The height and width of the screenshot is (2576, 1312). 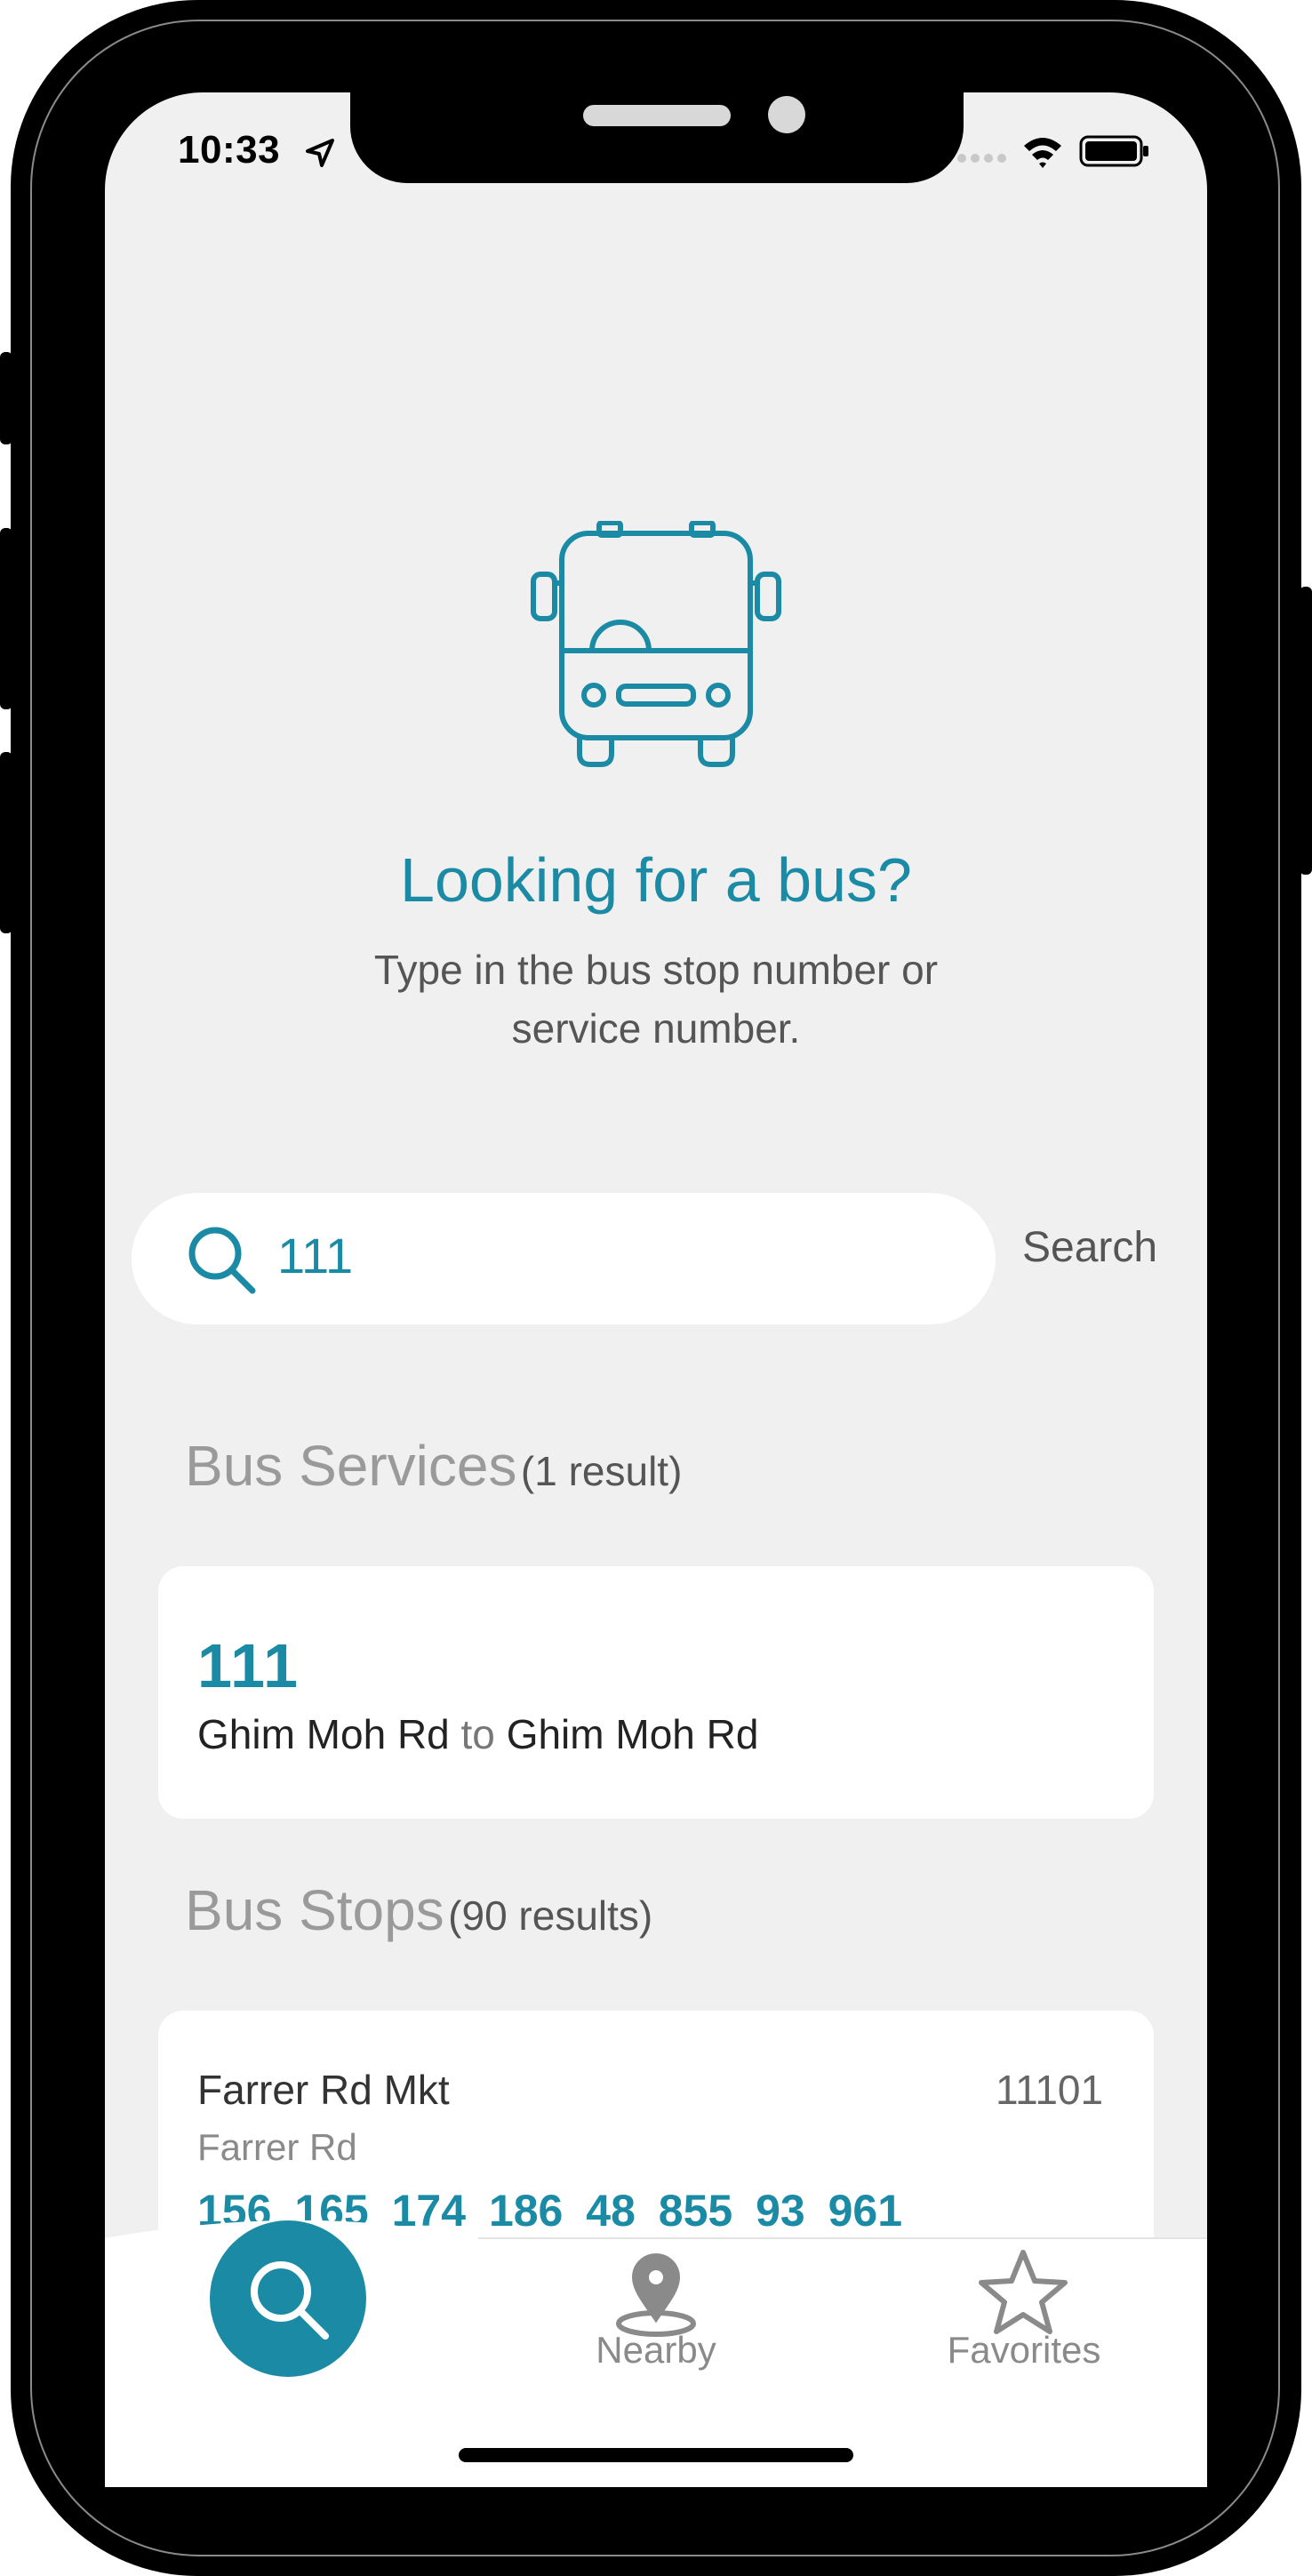 I want to click on bus-service-card, so click(x=656, y=1692).